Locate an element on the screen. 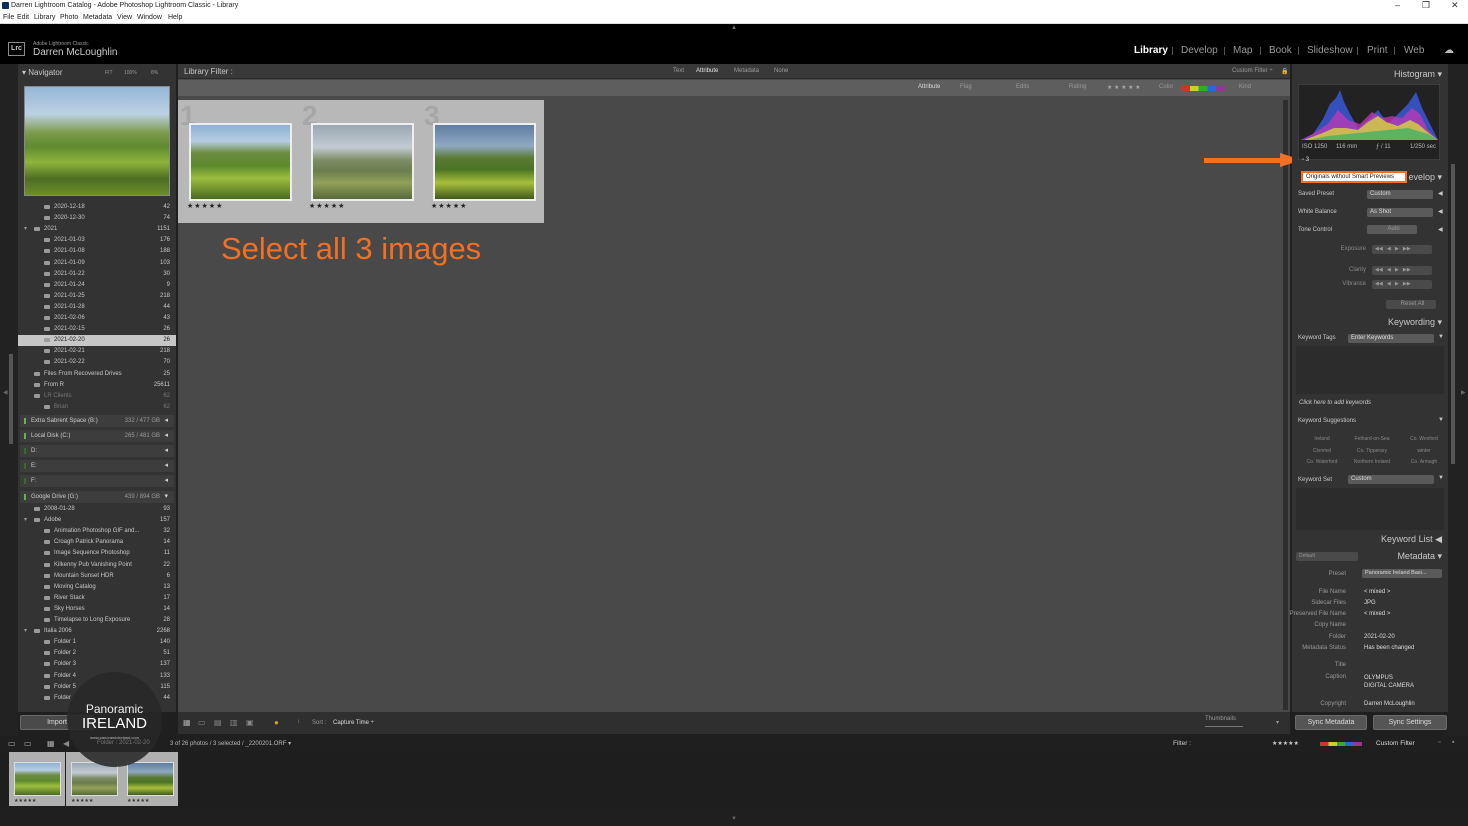 The image size is (1468, 826). nav-zoom-fit: FIT is located at coordinates (109, 73).